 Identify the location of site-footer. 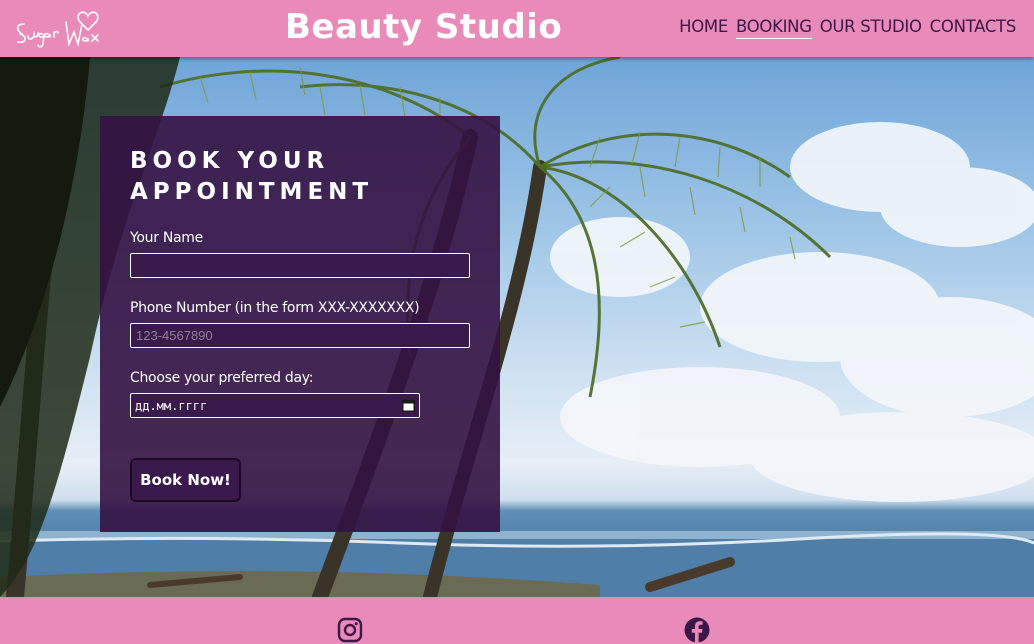
(517, 620).